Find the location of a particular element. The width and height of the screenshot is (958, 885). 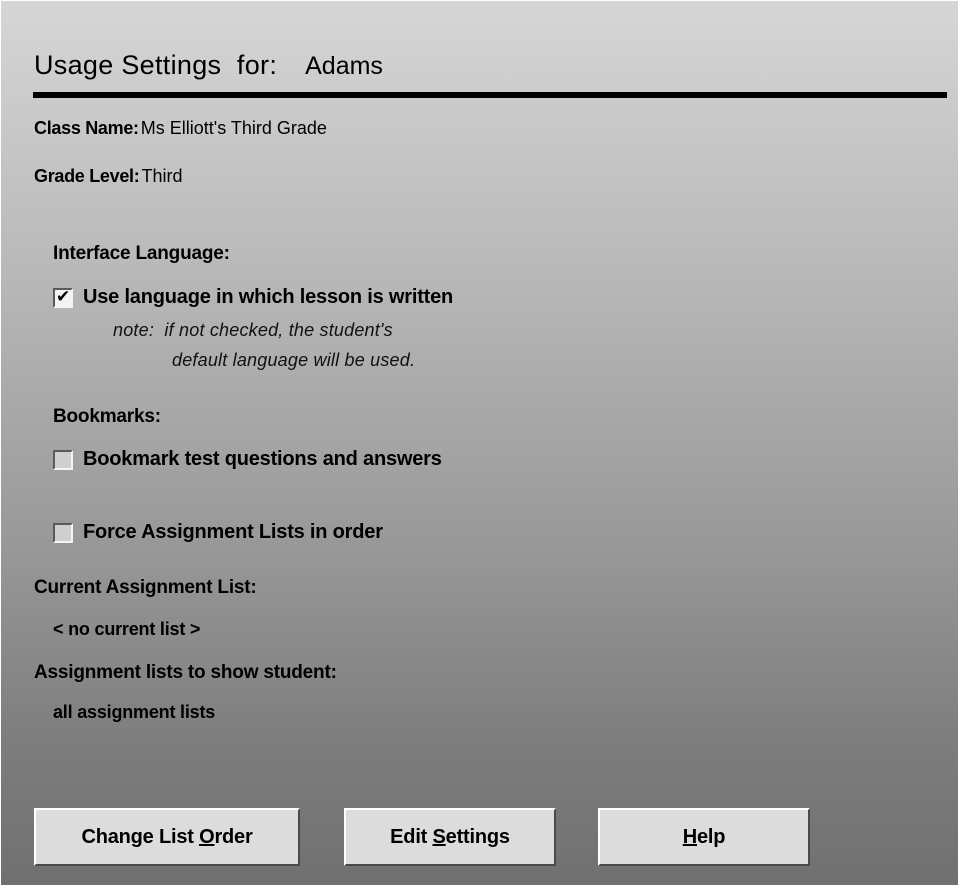

edit-settings-text-post: ettings is located at coordinates (477, 836).